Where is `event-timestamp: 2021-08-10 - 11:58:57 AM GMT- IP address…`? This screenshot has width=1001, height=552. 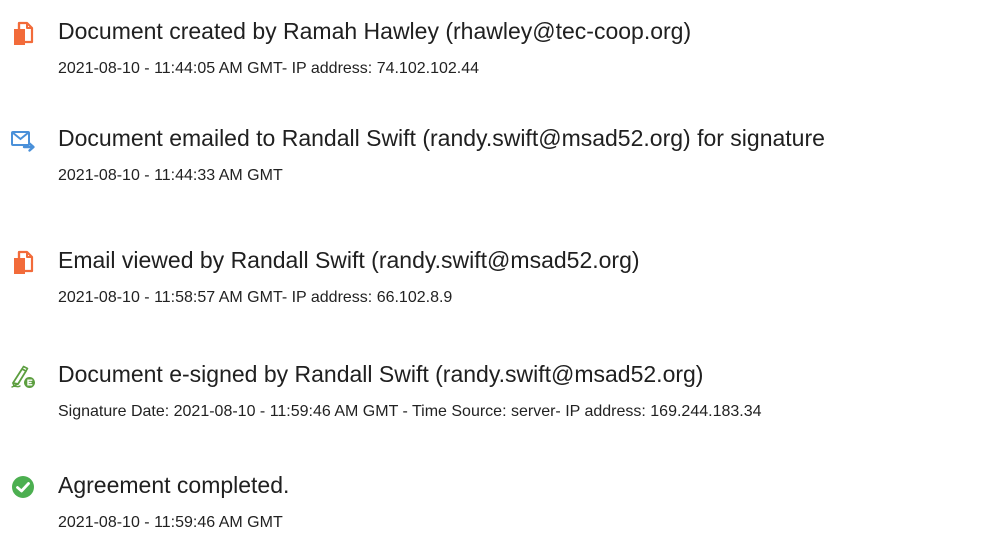 event-timestamp: 2021-08-10 - 11:58:57 AM GMT- IP address… is located at coordinates (255, 297).